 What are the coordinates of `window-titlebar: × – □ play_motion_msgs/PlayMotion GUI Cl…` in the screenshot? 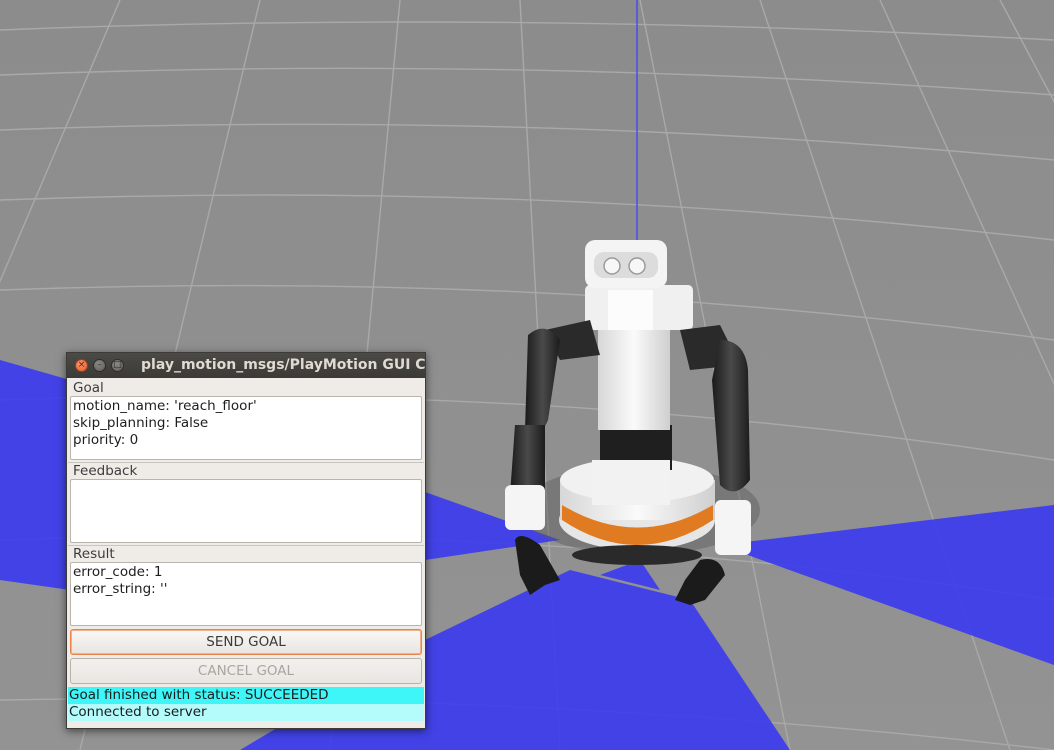 It's located at (246, 365).